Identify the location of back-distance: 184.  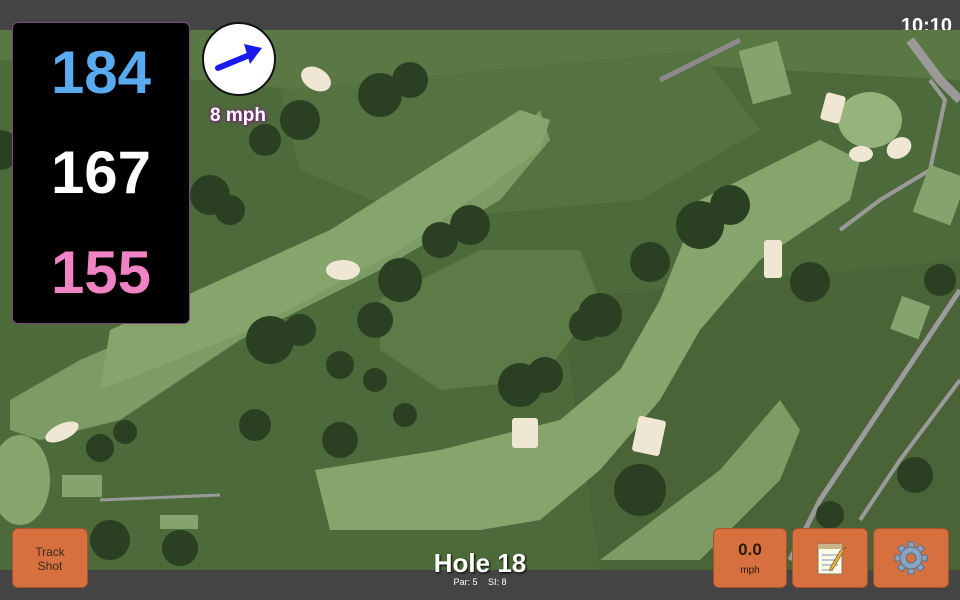
(101, 72).